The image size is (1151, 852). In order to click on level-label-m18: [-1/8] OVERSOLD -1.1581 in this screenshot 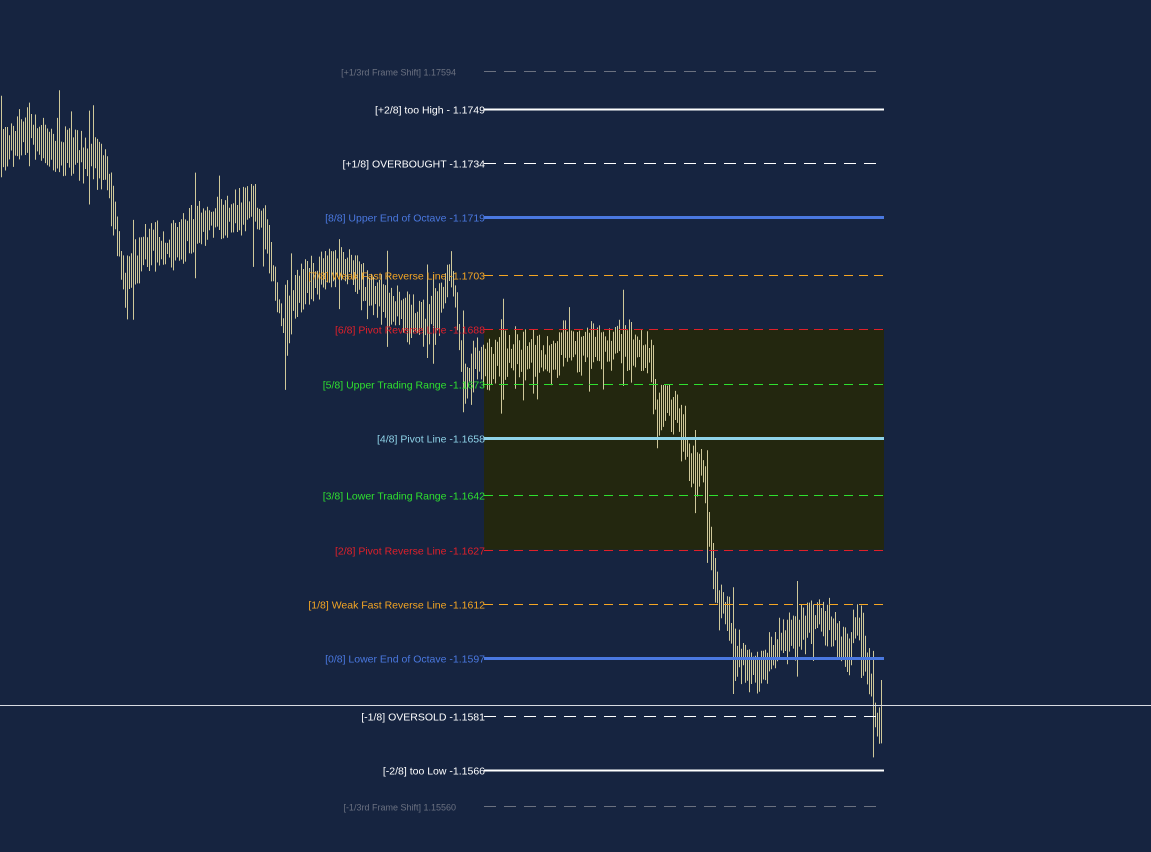, I will do `click(423, 718)`.